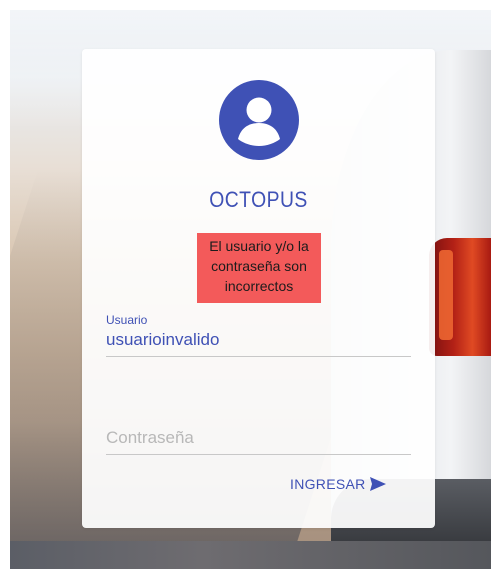  Describe the element at coordinates (127, 320) in the screenshot. I see `username-label: Usuario` at that location.